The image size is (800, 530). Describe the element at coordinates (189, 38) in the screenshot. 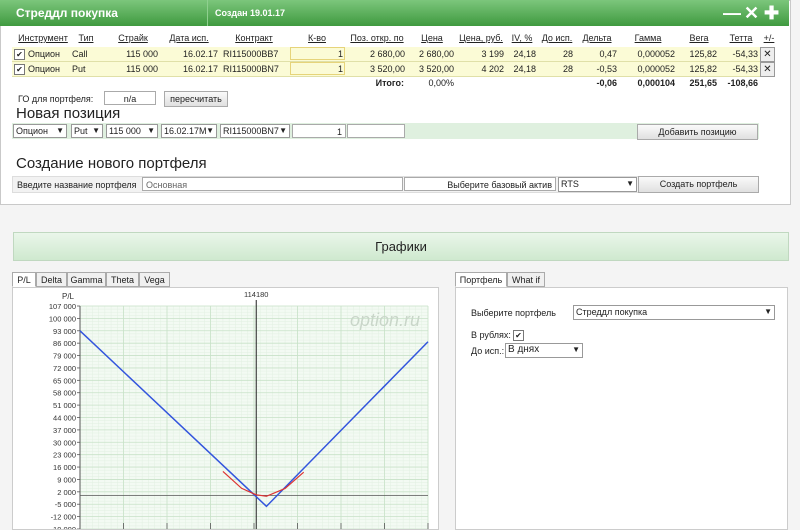

I see `col-header-date: Дата исп.` at that location.